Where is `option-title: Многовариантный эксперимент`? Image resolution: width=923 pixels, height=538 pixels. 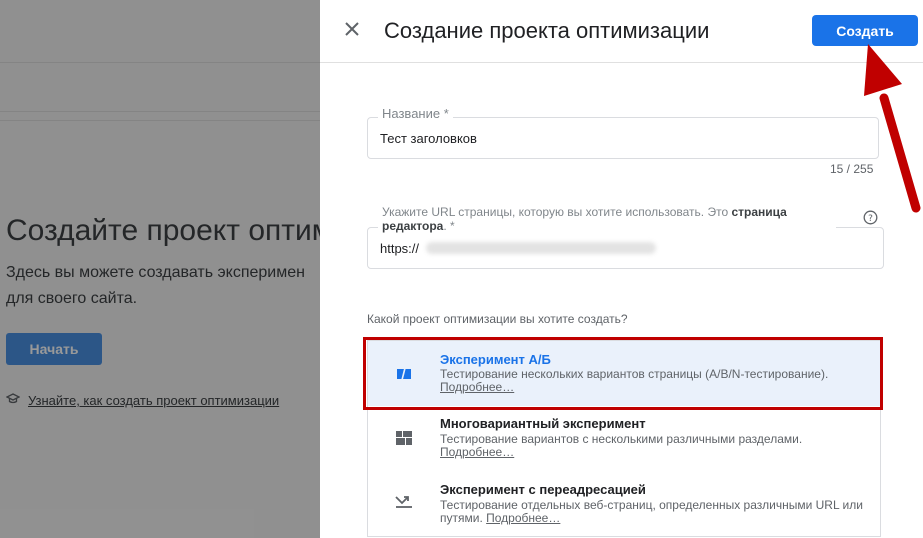
option-title: Многовариантный эксперимент is located at coordinates (543, 423).